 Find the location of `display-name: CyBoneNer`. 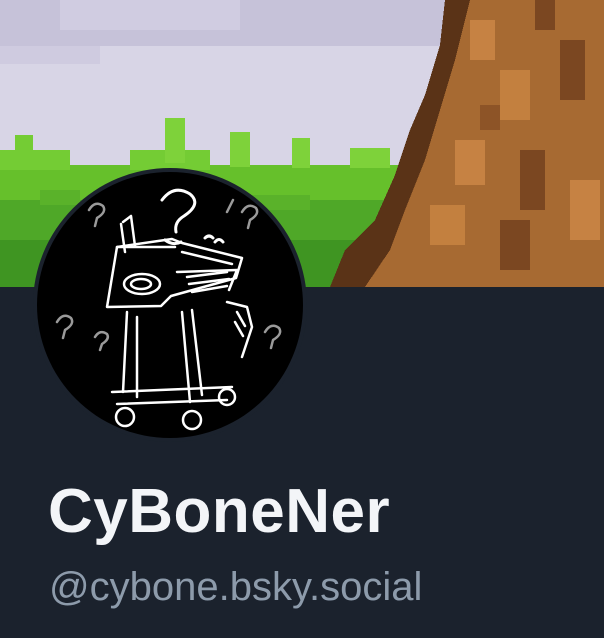

display-name: CyBoneNer is located at coordinates (219, 511).